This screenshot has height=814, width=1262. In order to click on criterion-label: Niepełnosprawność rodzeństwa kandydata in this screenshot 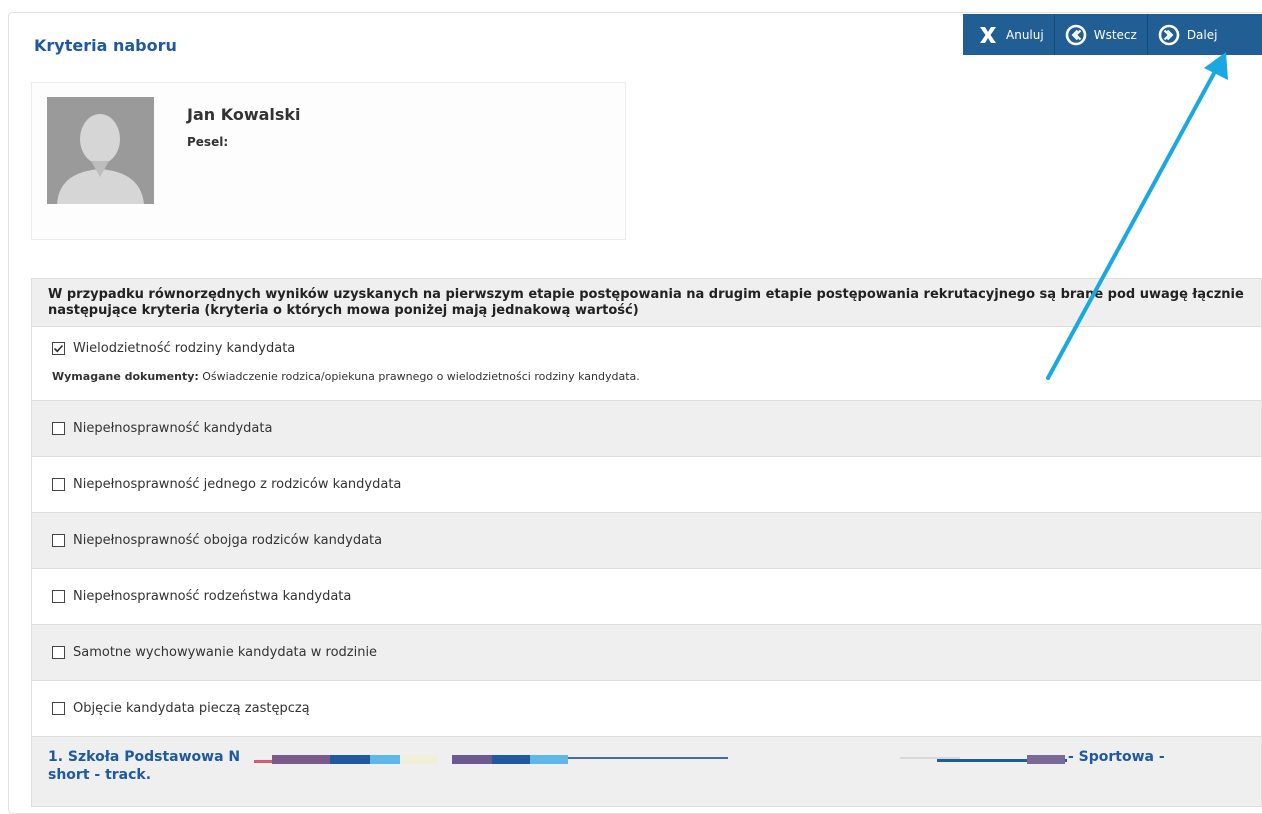, I will do `click(212, 596)`.